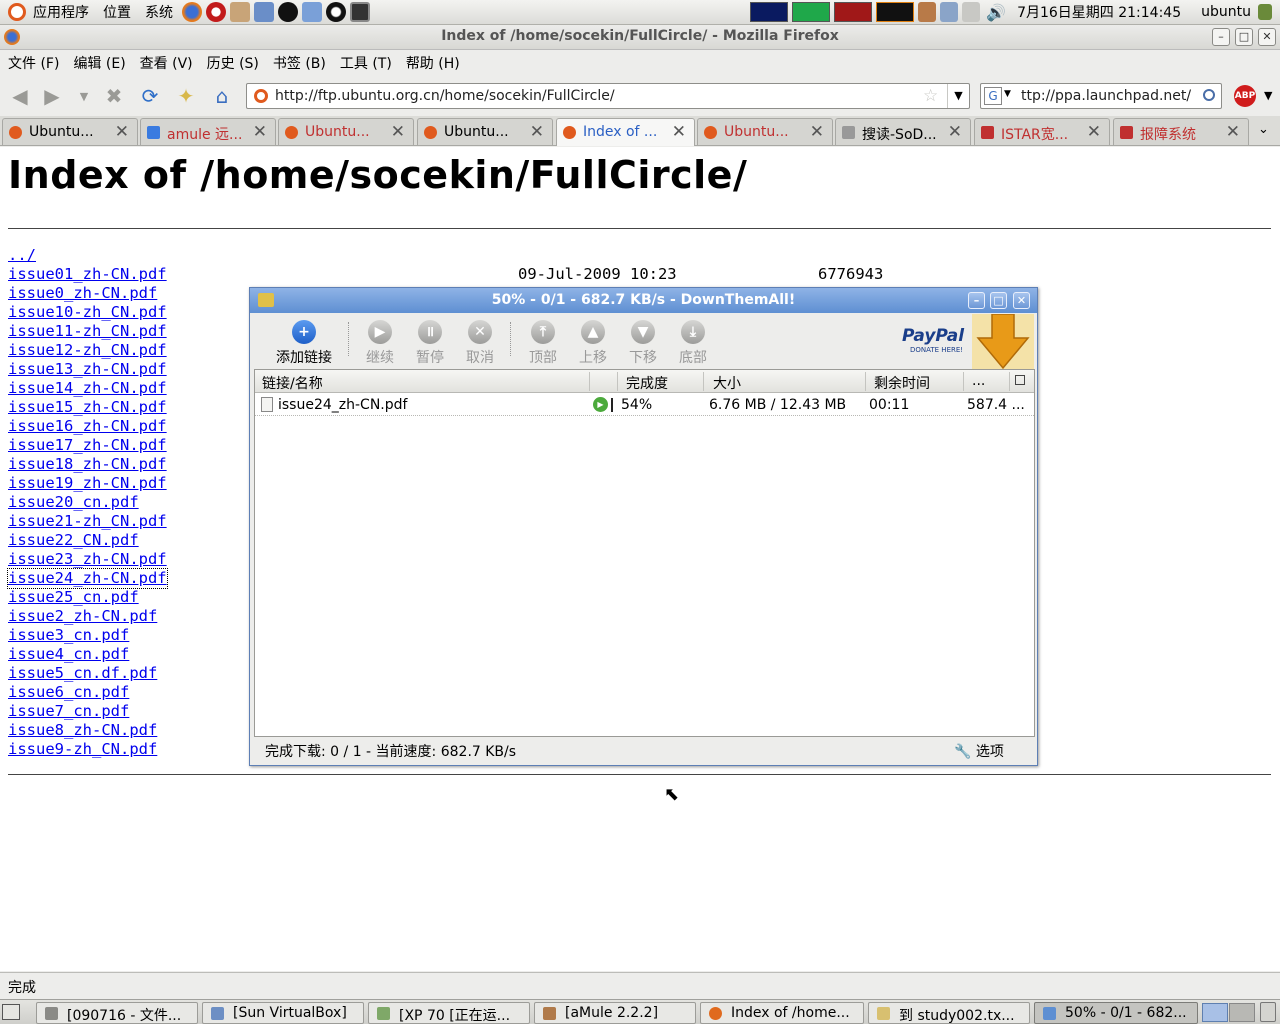 The width and height of the screenshot is (1280, 1024). Describe the element at coordinates (117, 12) in the screenshot. I see `places-menu: 位置` at that location.